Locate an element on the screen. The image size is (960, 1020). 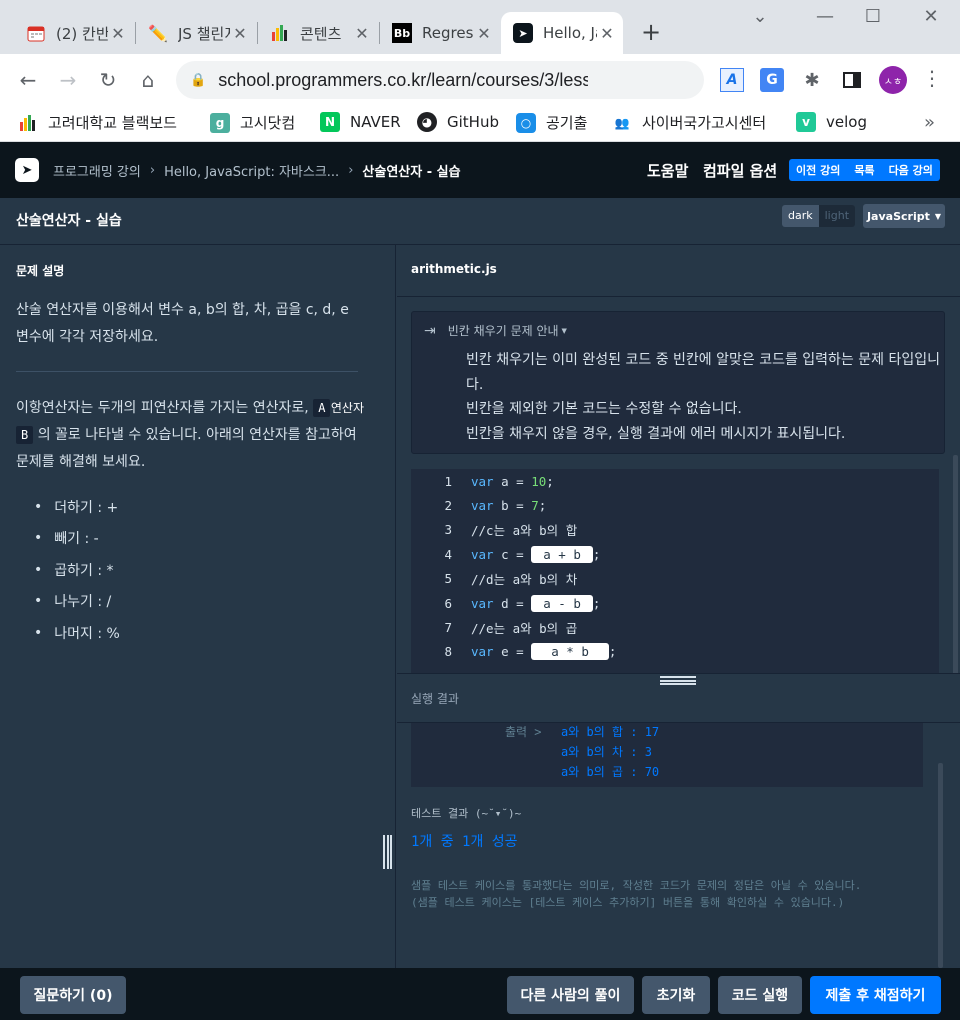
vertical-resize-handle is located at coordinates (387, 852).